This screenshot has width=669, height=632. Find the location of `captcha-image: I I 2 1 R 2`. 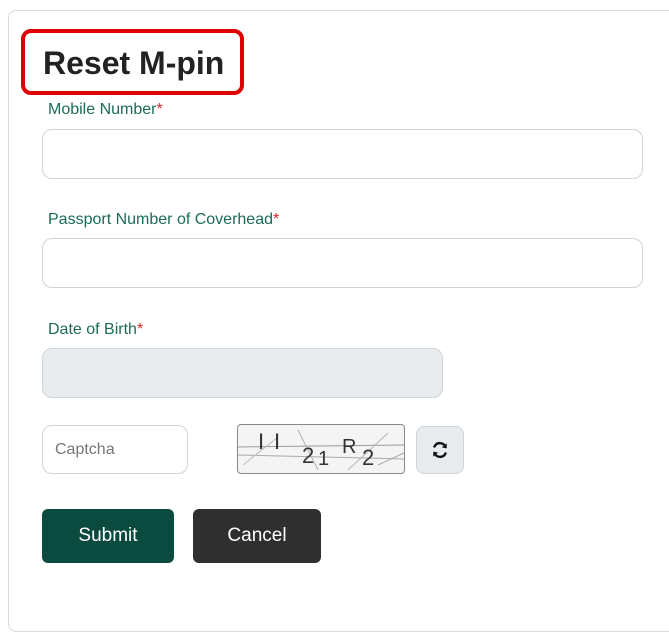

captcha-image: I I 2 1 R 2 is located at coordinates (321, 449).